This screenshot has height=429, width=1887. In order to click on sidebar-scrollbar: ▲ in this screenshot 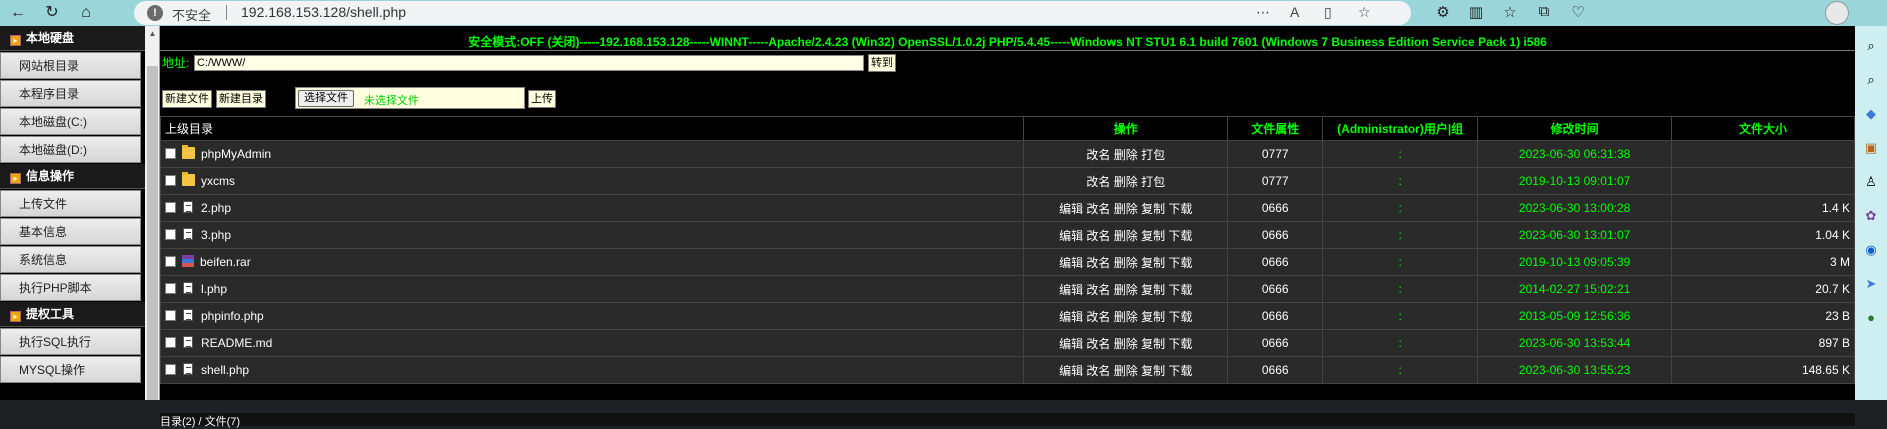, I will do `click(152, 213)`.